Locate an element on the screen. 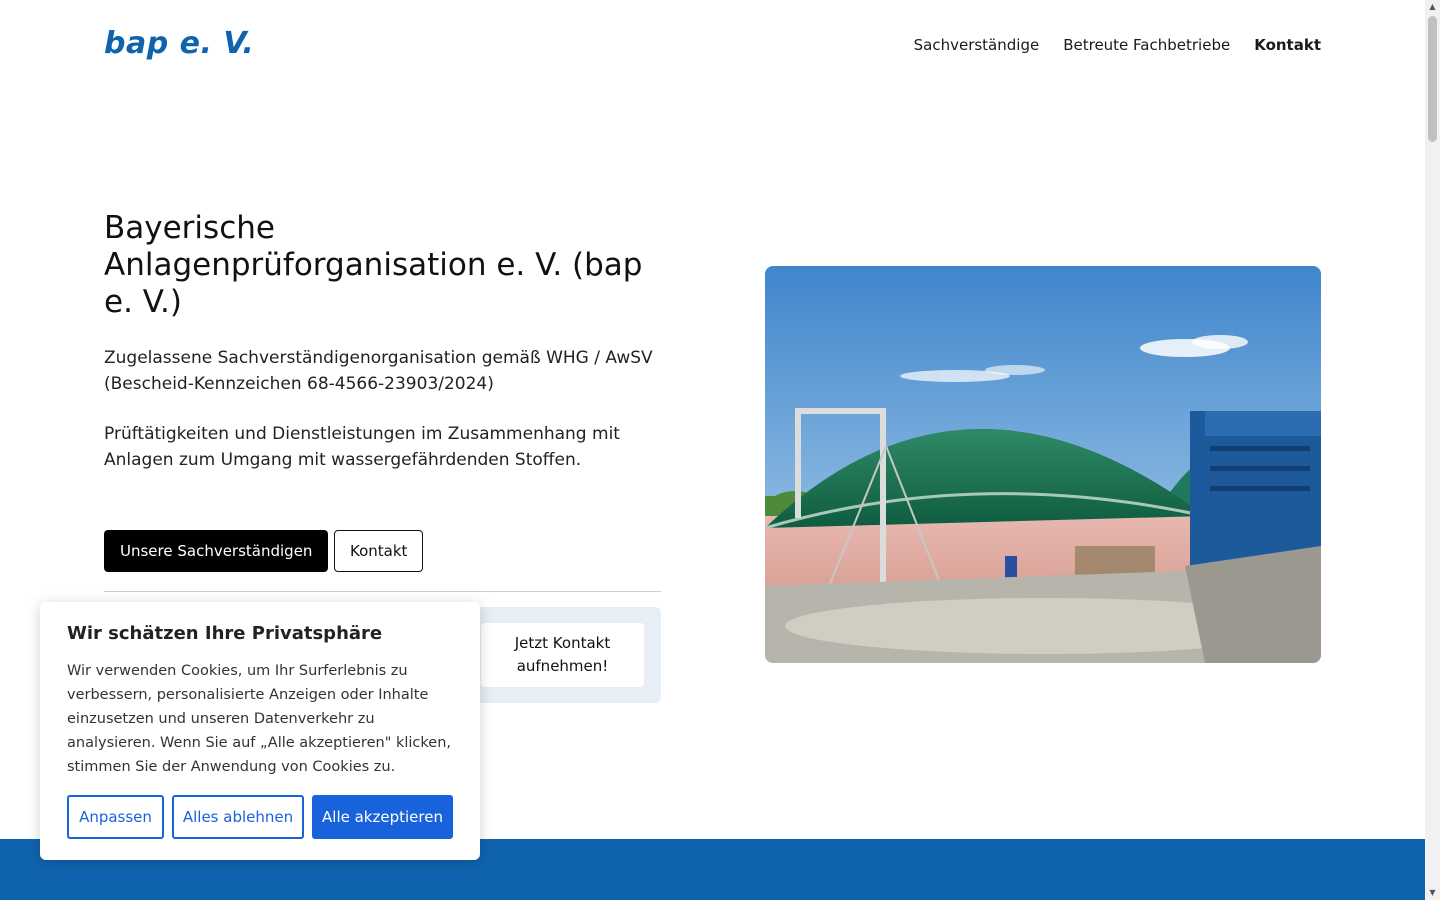  divider is located at coordinates (382, 591).